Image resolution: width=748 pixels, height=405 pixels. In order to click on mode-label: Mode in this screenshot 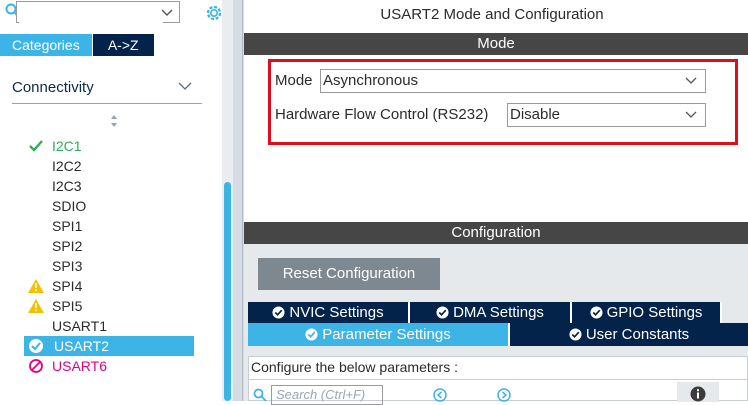, I will do `click(294, 80)`.